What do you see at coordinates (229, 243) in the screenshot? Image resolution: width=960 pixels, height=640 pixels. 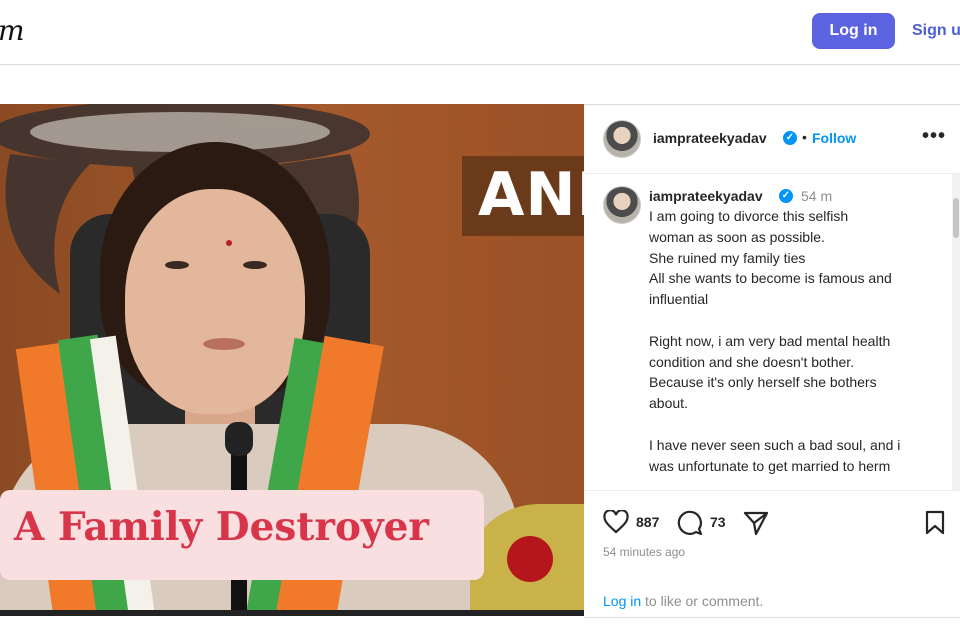 I see `person-bindi` at bounding box center [229, 243].